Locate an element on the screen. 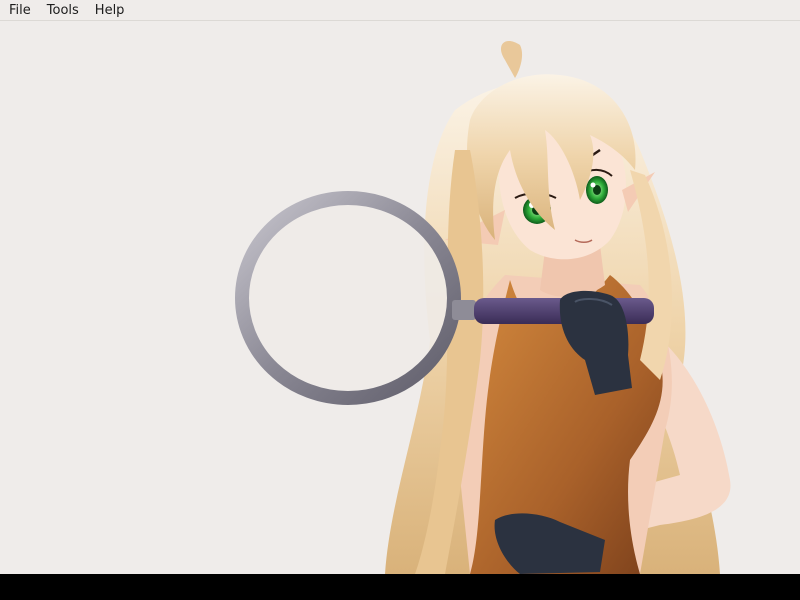 Image resolution: width=800 pixels, height=600 pixels. menu-bar: File Tools Help is located at coordinates (400, 10).